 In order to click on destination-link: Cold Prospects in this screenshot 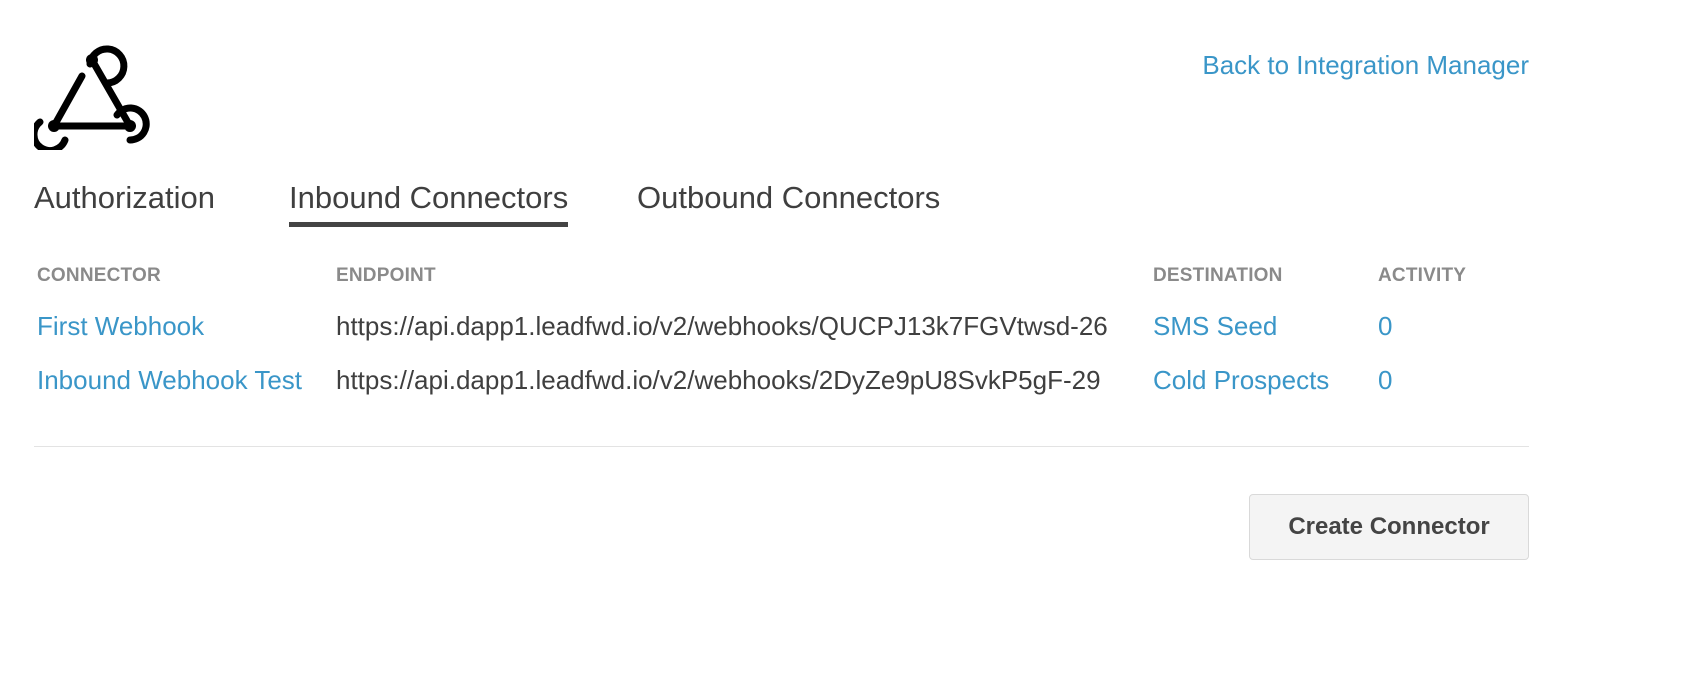, I will do `click(1241, 380)`.